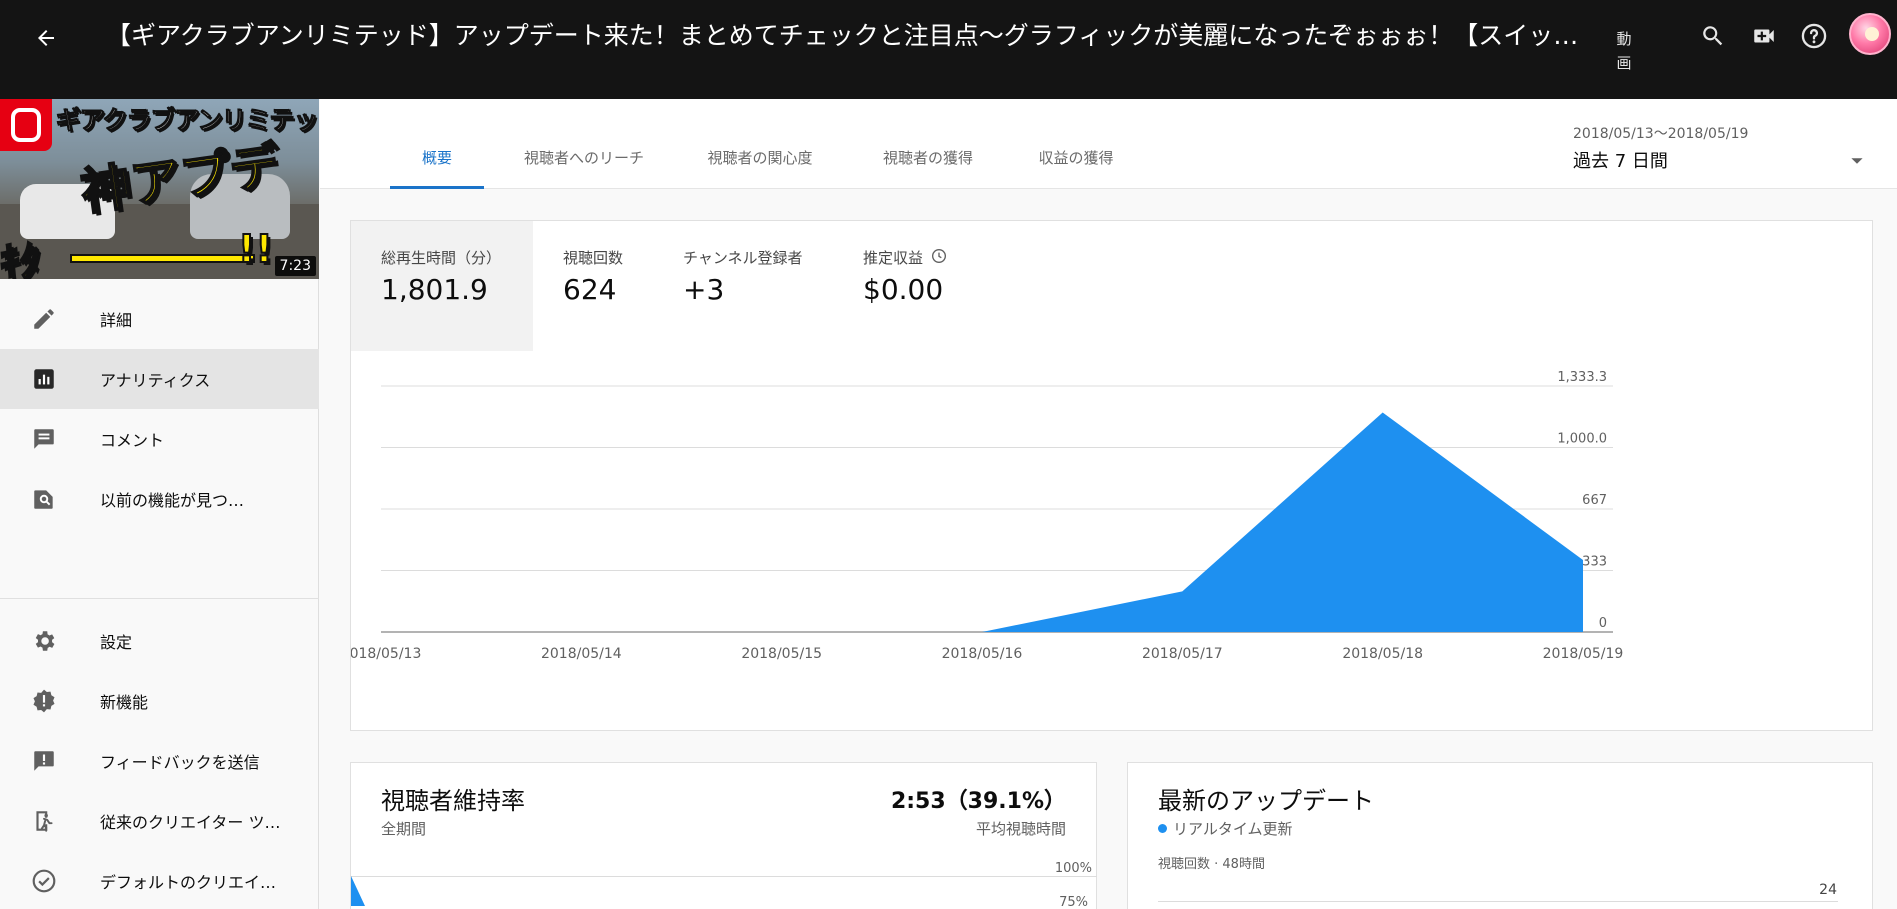 The width and height of the screenshot is (1897, 909). What do you see at coordinates (1500, 835) in the screenshot?
I see `latest-updates-card: 最新のアップデート リアルタイム更新 視聴回数 · 48時間 24` at bounding box center [1500, 835].